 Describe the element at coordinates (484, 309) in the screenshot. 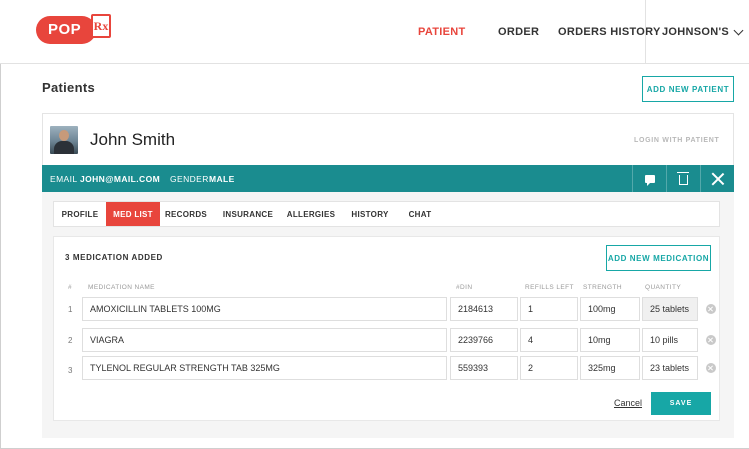

I see `din-input: 2184613` at that location.